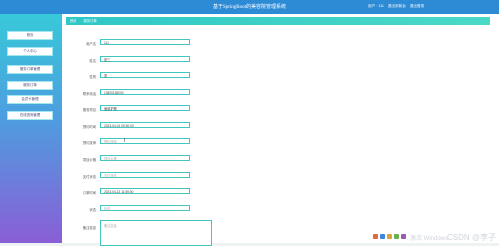 The height and width of the screenshot is (246, 499). What do you see at coordinates (145, 175) in the screenshot?
I see `pay-status-field: 支付状态` at bounding box center [145, 175].